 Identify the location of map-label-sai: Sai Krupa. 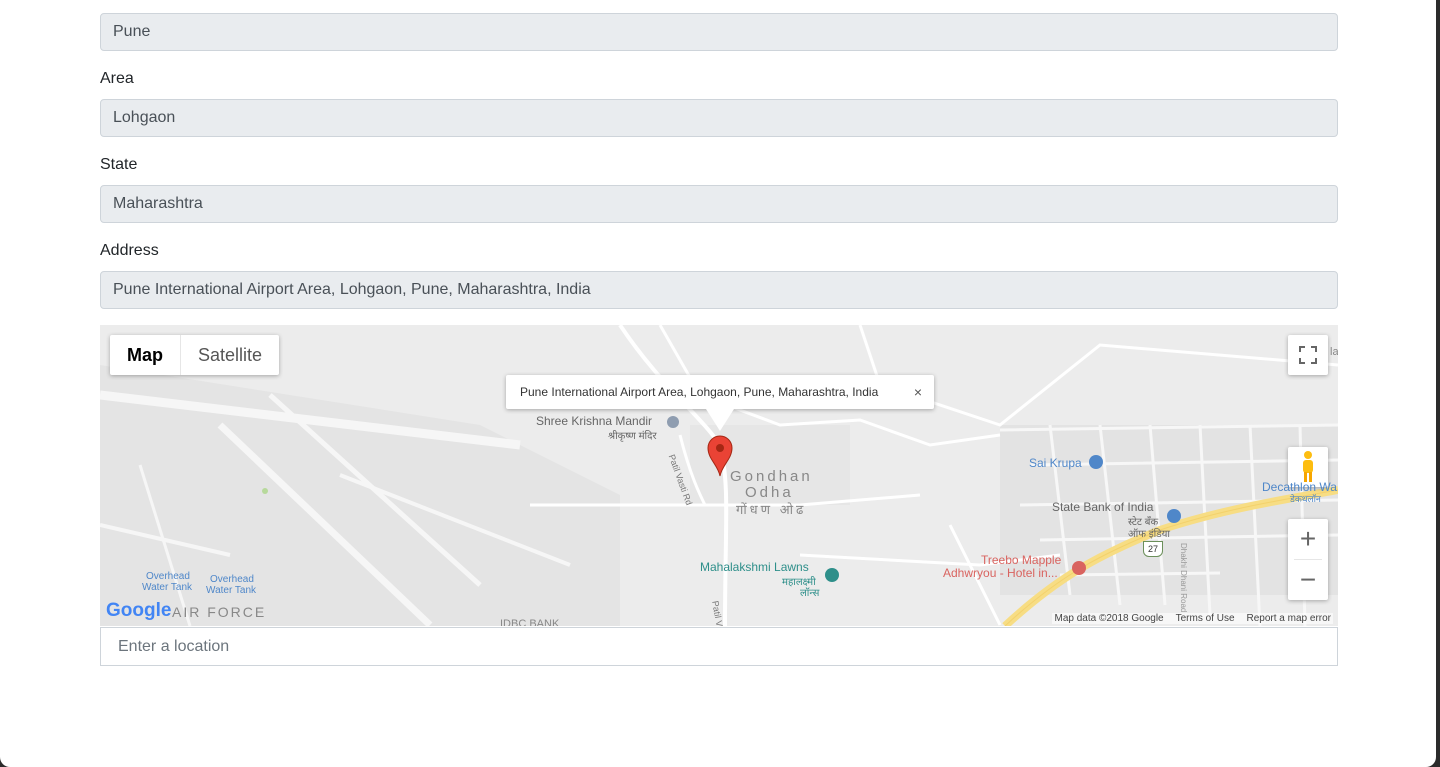
(1055, 463).